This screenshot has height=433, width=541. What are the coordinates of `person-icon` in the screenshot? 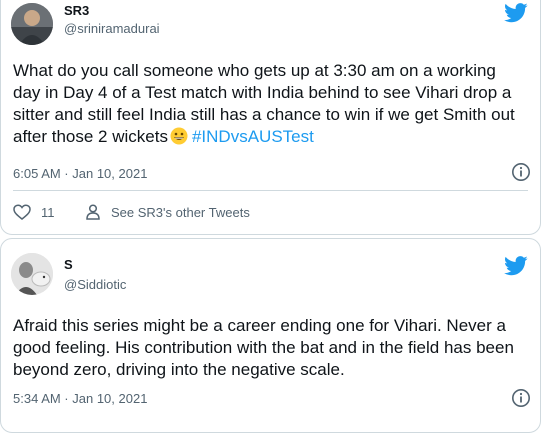 It's located at (93, 212).